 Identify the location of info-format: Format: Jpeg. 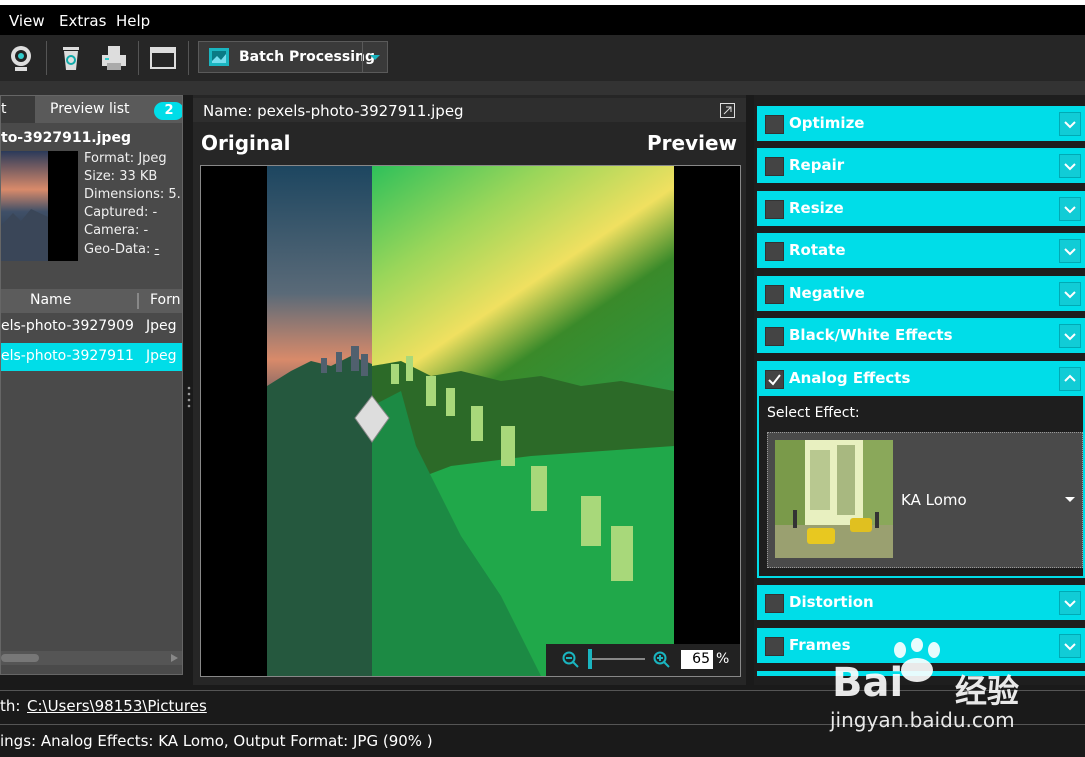
(125, 158).